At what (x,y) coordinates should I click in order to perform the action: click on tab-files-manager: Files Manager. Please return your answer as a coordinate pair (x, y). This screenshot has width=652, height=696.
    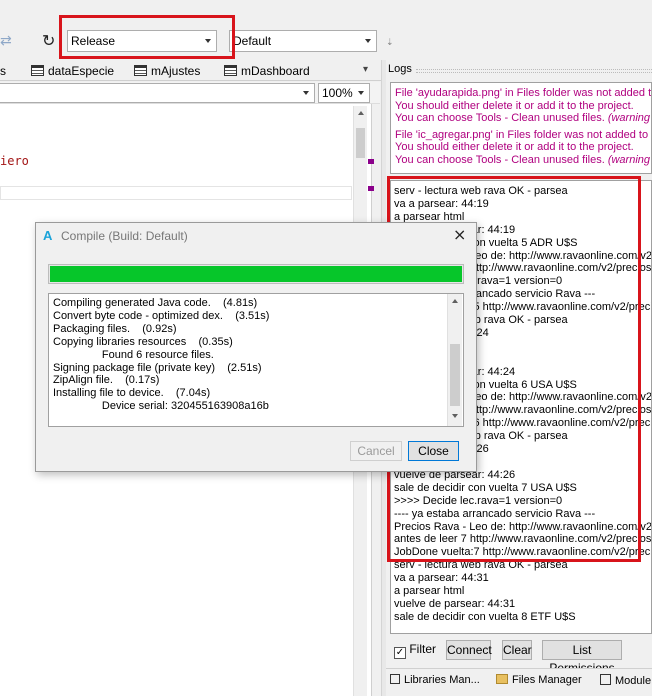
    Looking at the image, I should click on (539, 680).